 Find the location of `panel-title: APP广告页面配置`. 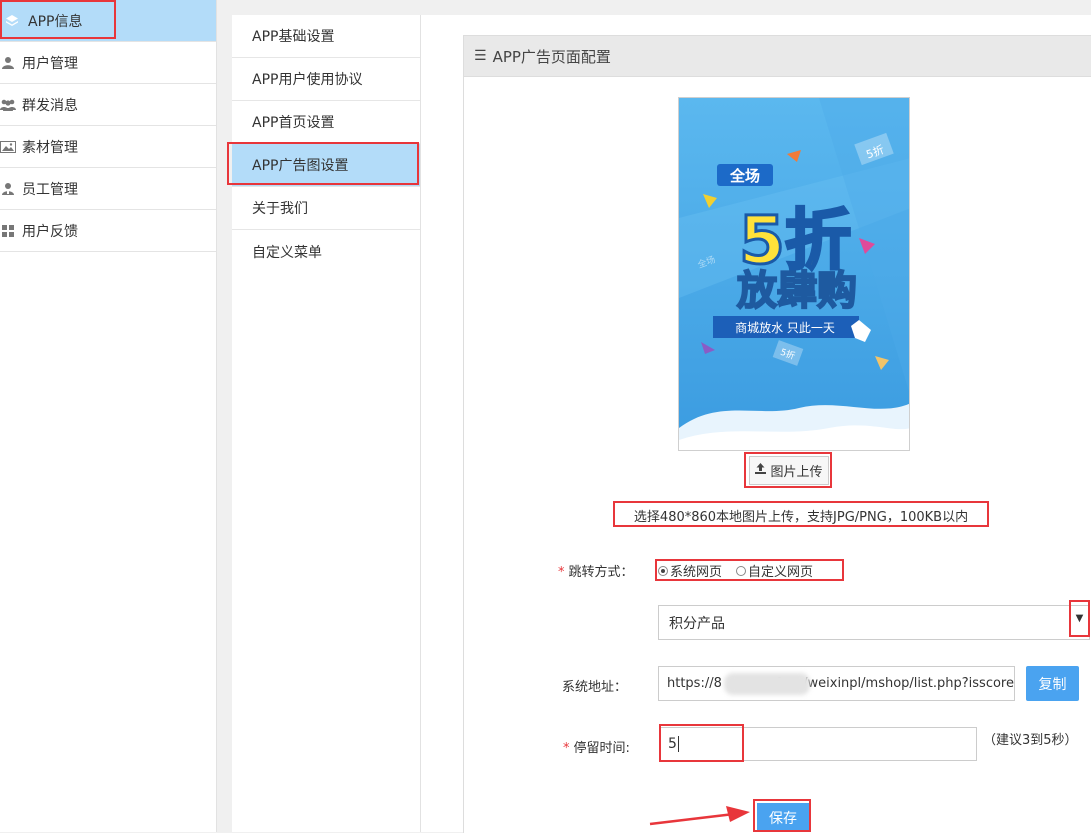

panel-title: APP广告页面配置 is located at coordinates (551, 56).